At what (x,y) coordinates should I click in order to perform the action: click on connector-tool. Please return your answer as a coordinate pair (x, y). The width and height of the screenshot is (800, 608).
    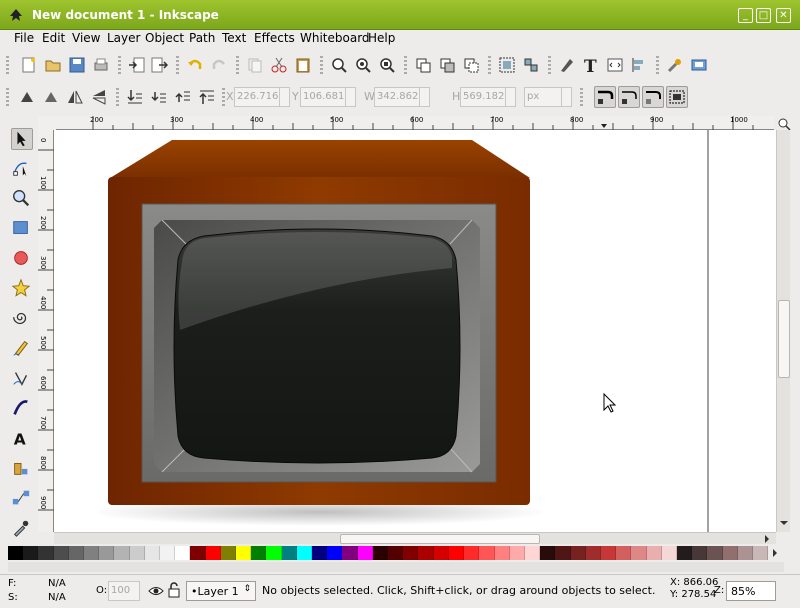
    Looking at the image, I should click on (22, 499).